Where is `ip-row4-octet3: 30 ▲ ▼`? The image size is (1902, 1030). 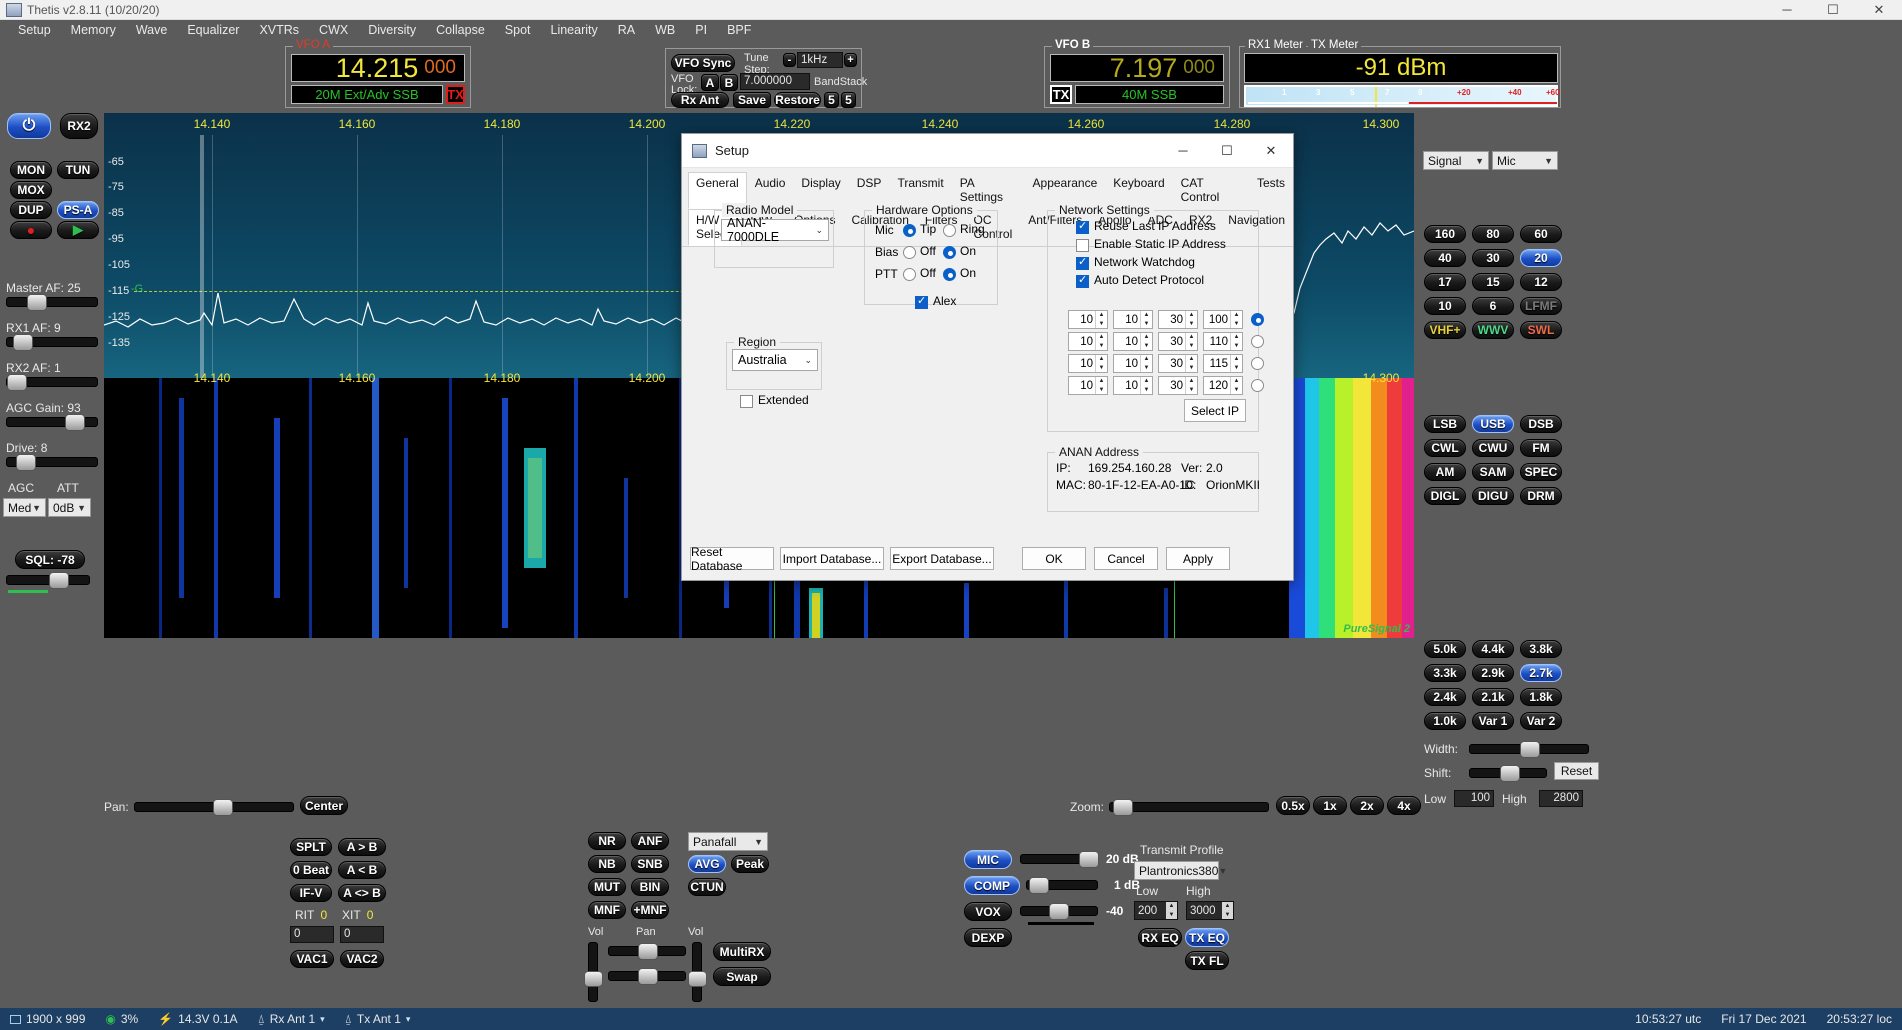
ip-row4-octet3: 30 ▲ ▼ is located at coordinates (1178, 385).